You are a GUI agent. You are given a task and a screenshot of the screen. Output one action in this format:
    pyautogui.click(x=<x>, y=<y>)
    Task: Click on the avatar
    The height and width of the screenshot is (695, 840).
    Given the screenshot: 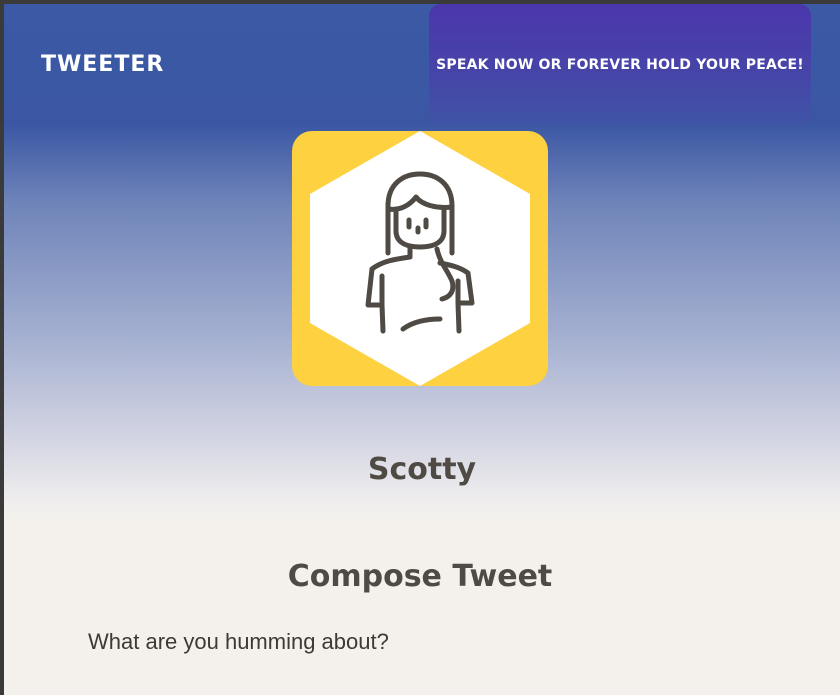 What is the action you would take?
    pyautogui.click(x=420, y=258)
    